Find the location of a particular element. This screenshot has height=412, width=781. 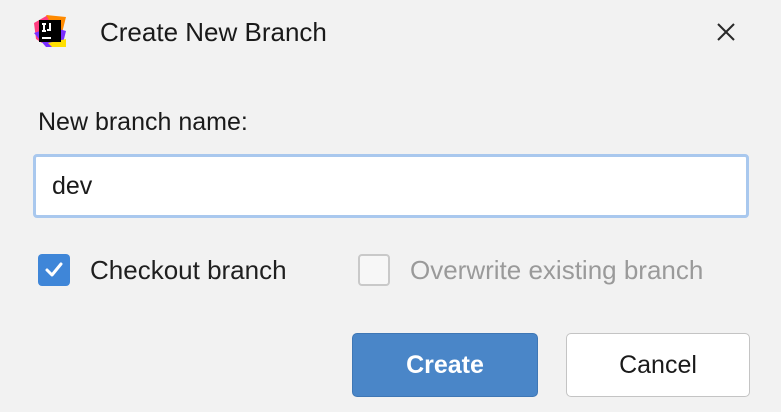

overwrite-branch-checkbox: Overwrite existing branch is located at coordinates (530, 270).